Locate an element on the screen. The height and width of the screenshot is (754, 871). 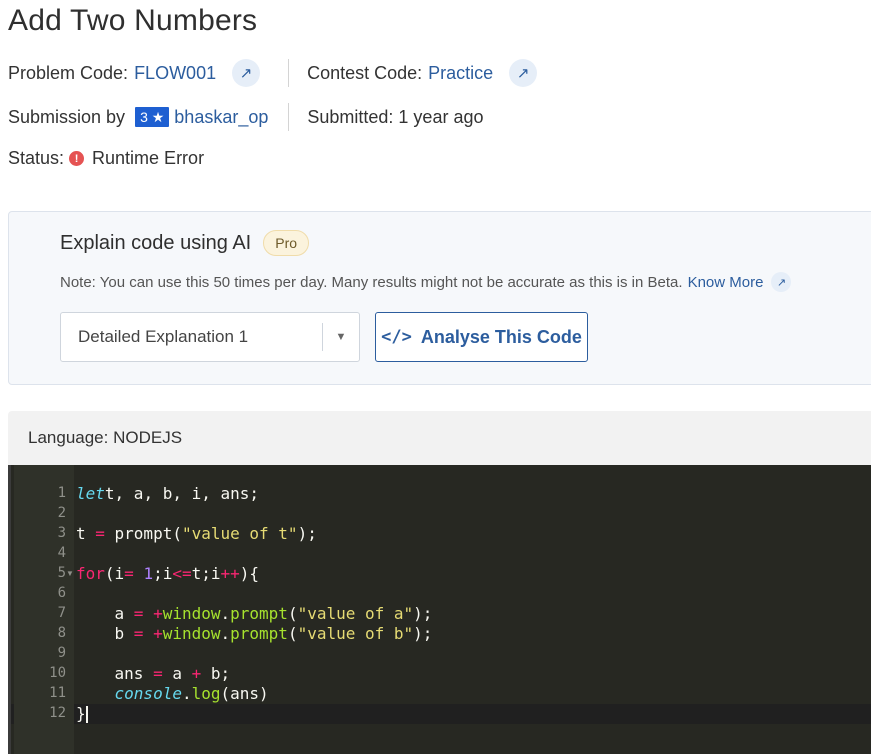
line-number: 4 is located at coordinates (61, 553).